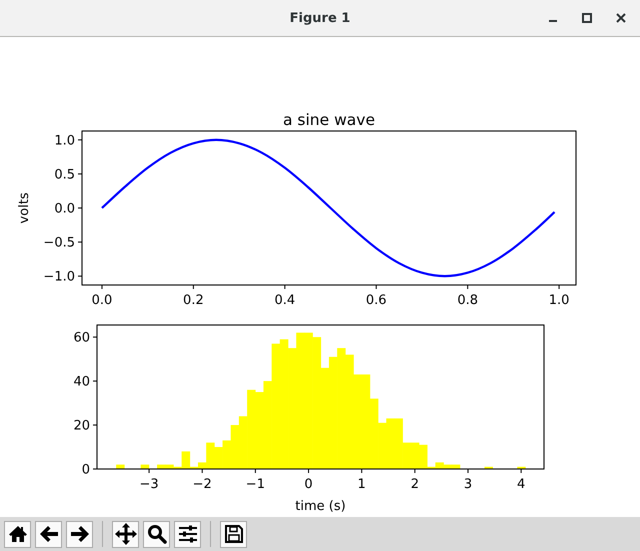 The width and height of the screenshot is (640, 551). What do you see at coordinates (202, 484) in the screenshot?
I see `tick-label: −2` at bounding box center [202, 484].